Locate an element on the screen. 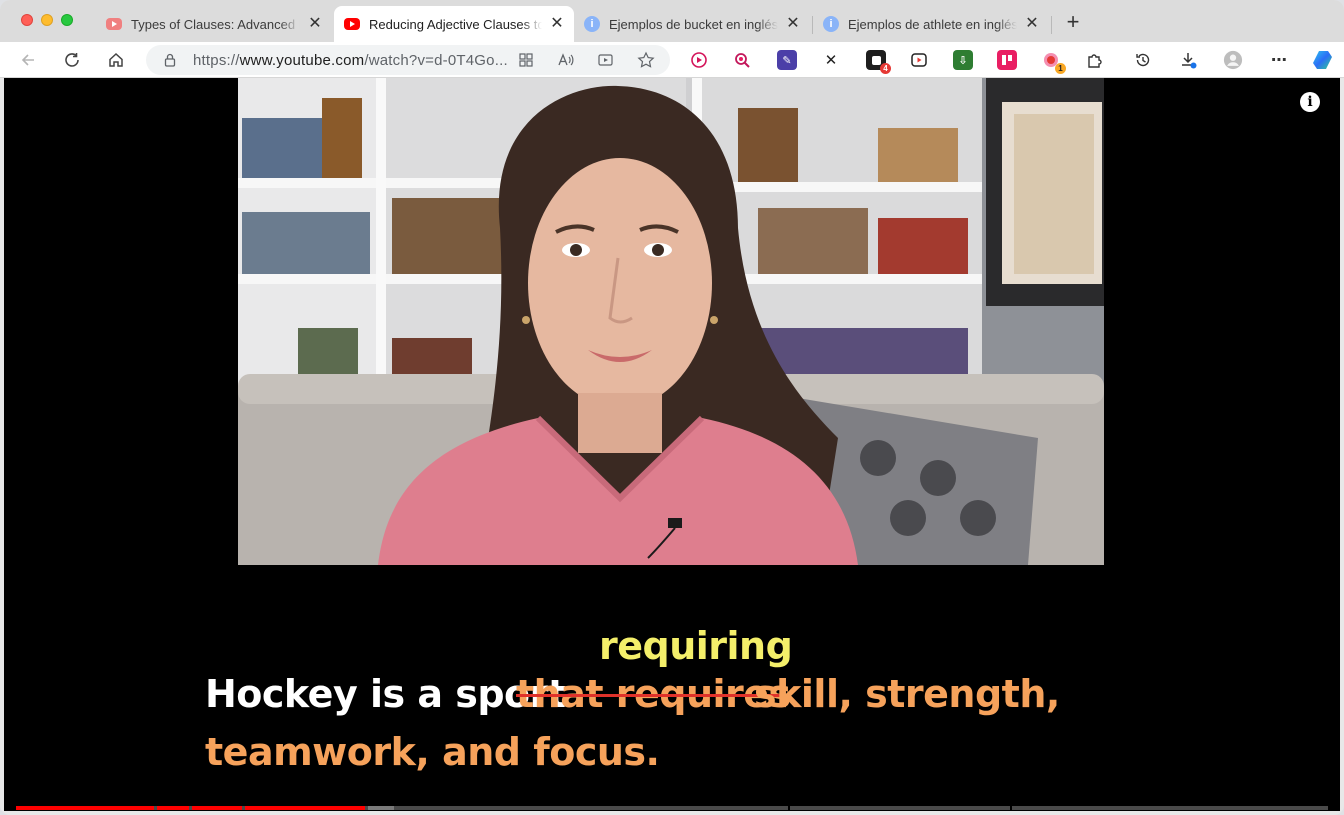 This screenshot has width=1344, height=815. tab-title: Types of Clauses: Advanced English is located at coordinates (215, 24).